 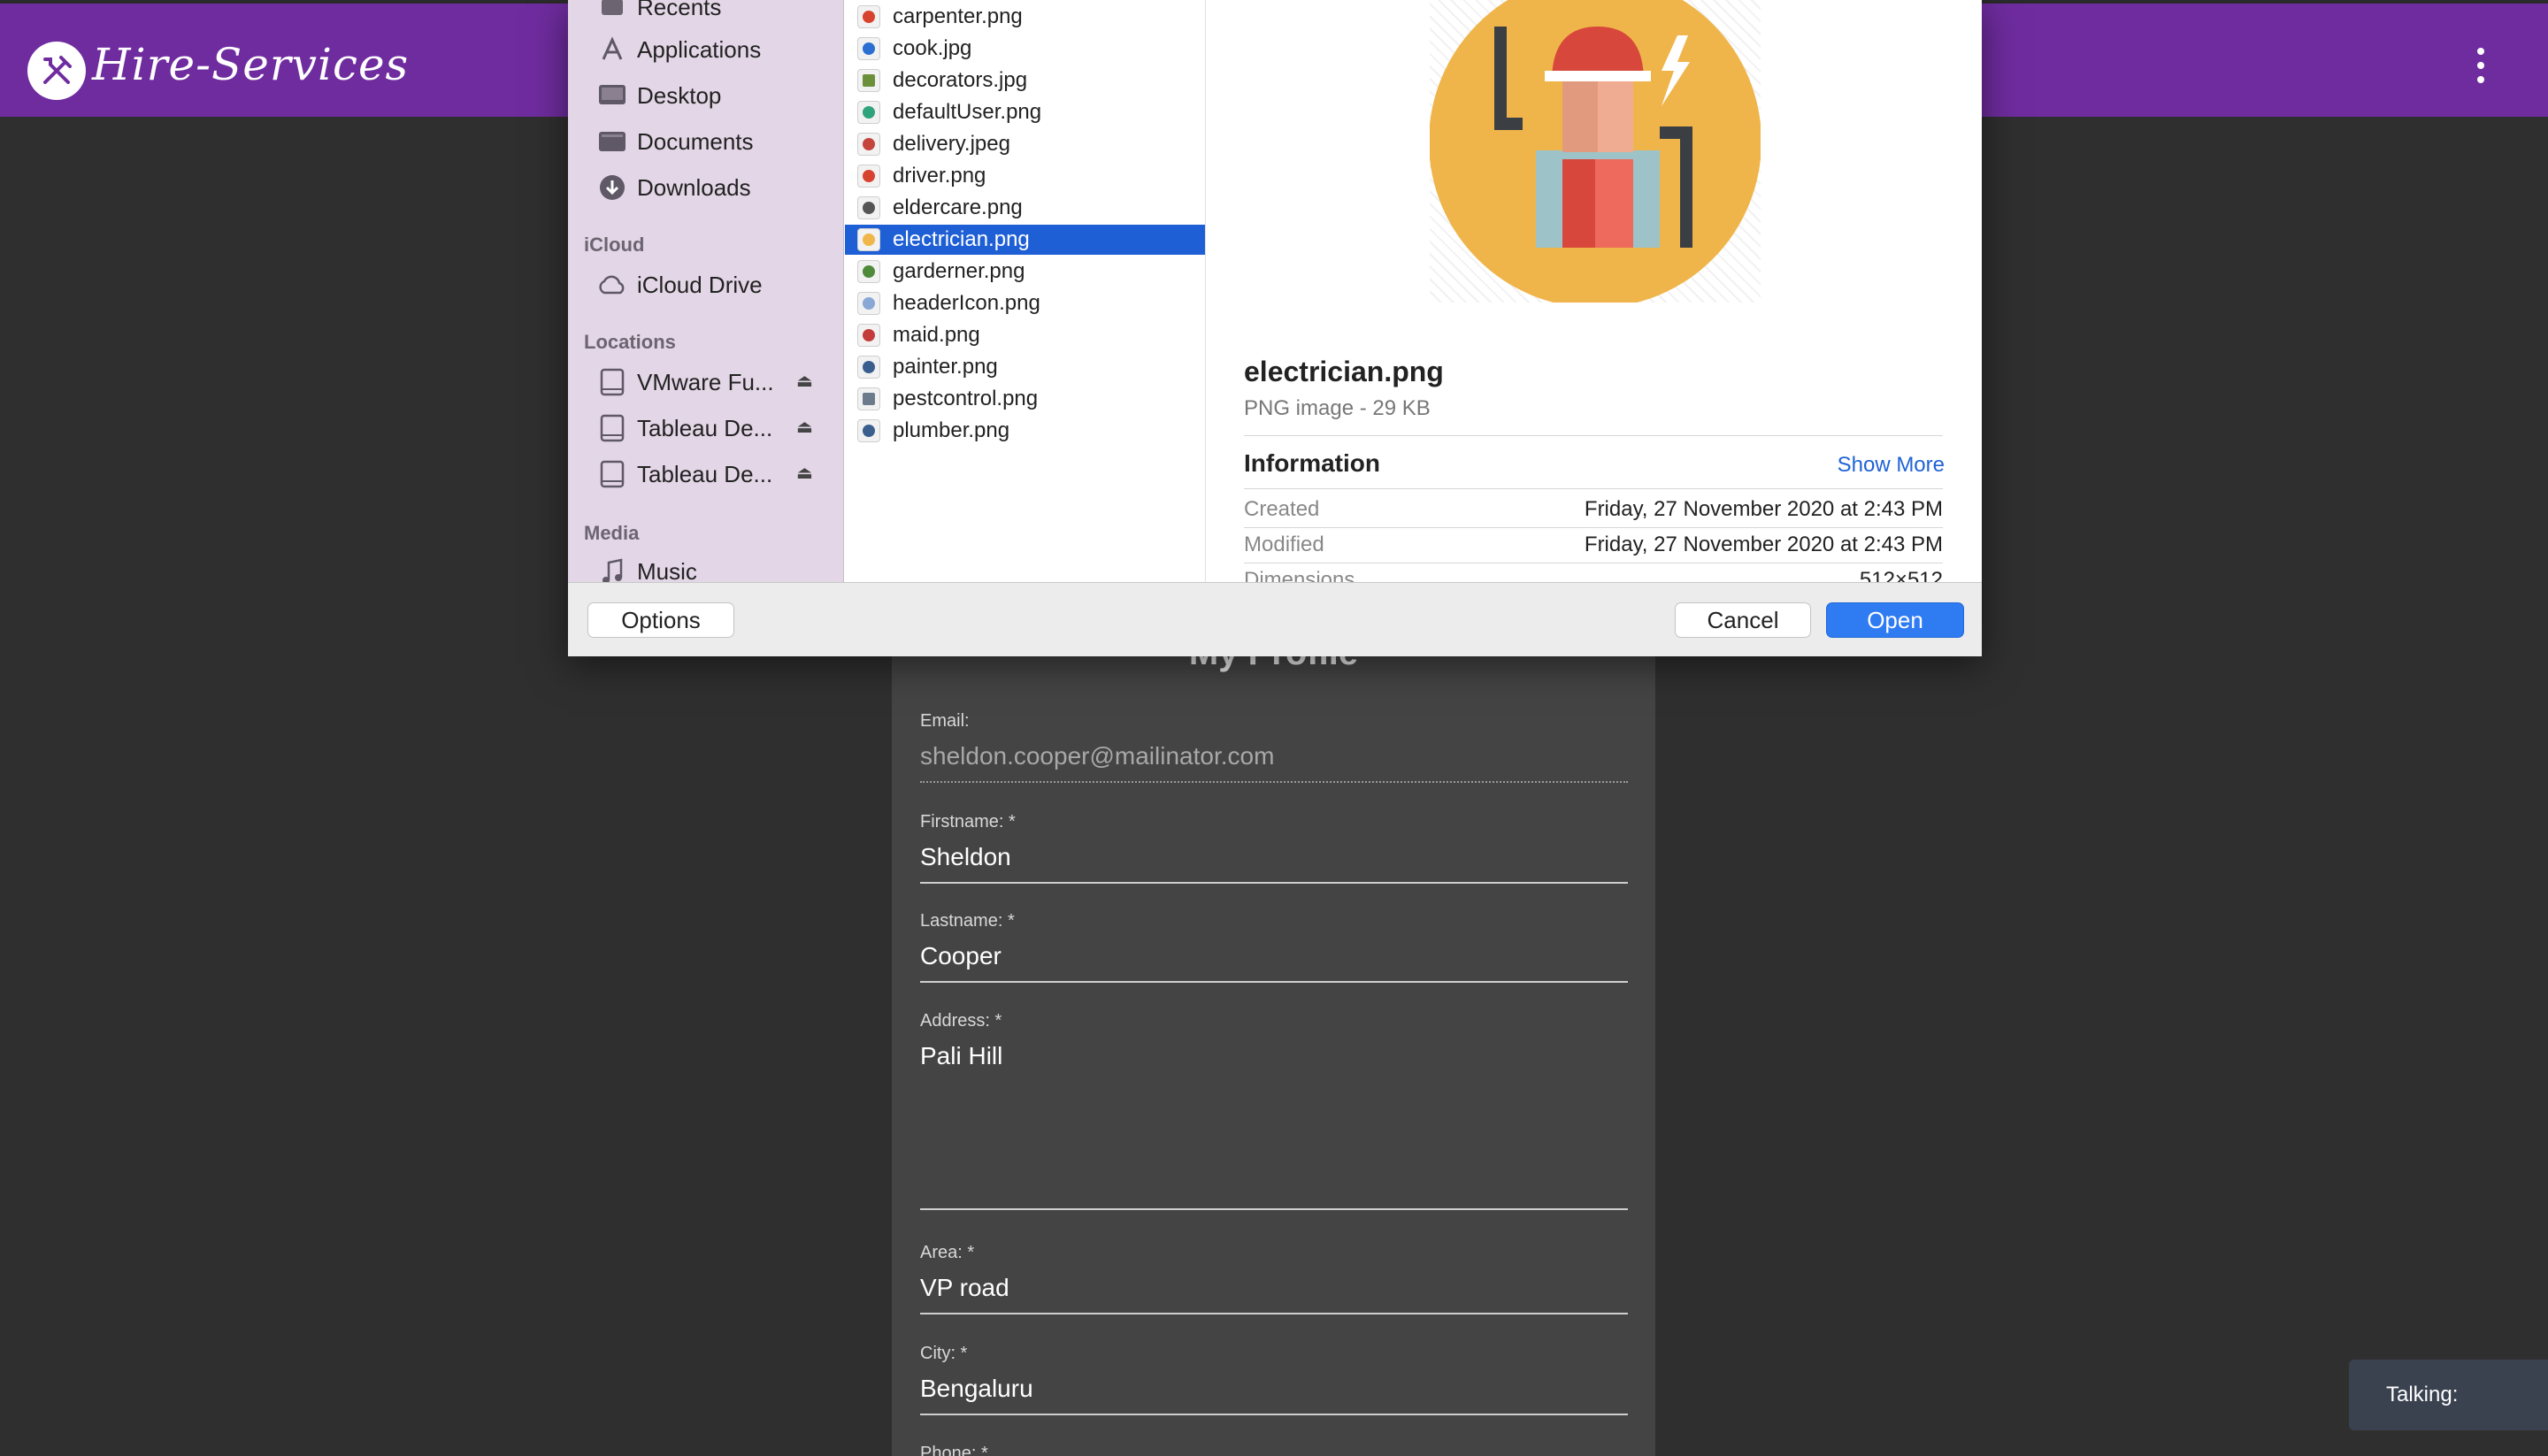 What do you see at coordinates (1025, 176) in the screenshot?
I see `file-item: driver.png` at bounding box center [1025, 176].